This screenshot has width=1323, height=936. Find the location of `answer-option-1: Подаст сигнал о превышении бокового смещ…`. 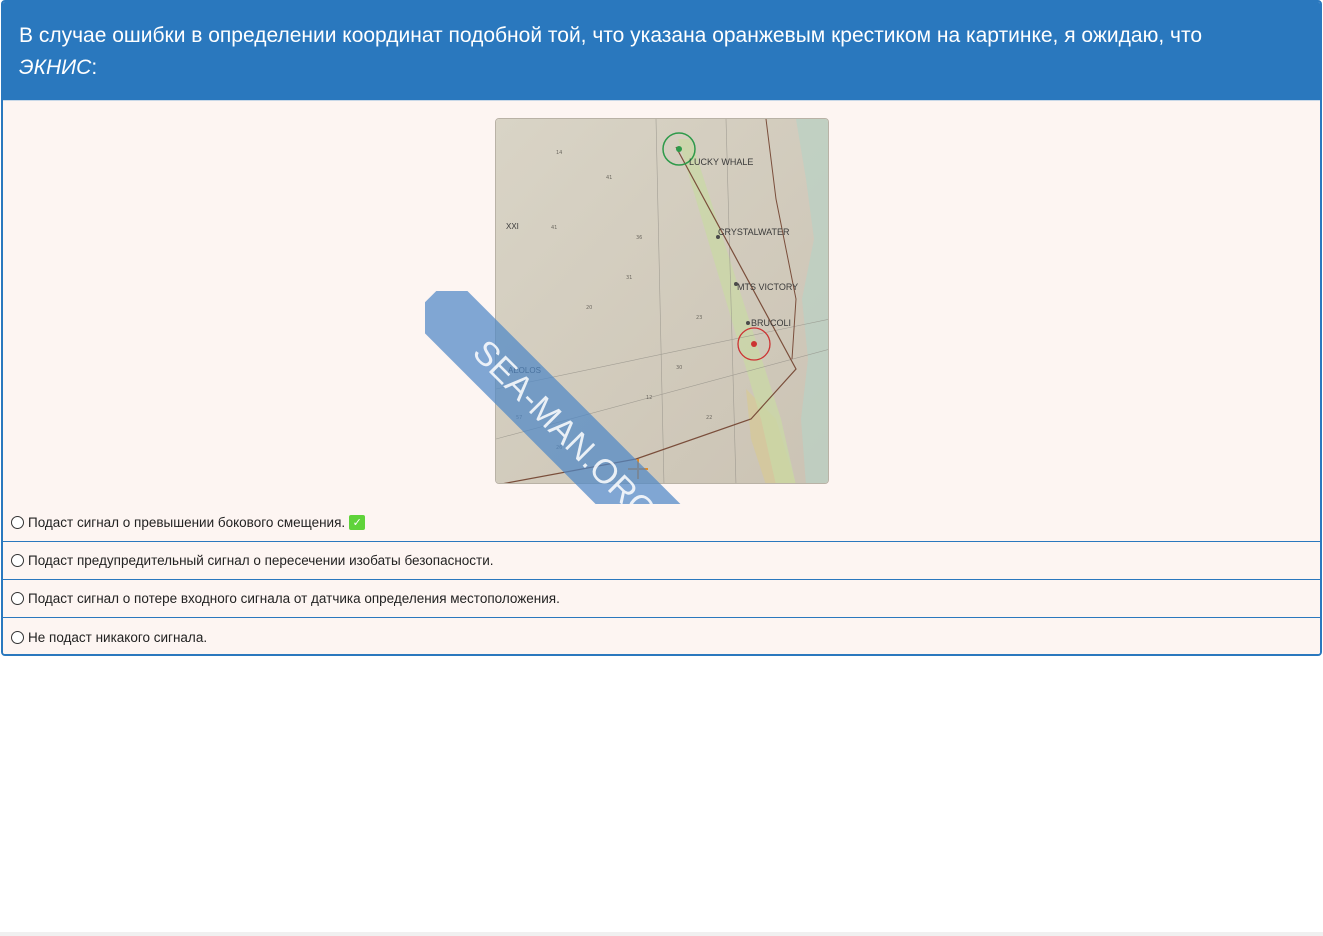

answer-option-1: Подаст сигнал о превышении бокового смещ… is located at coordinates (661, 523).